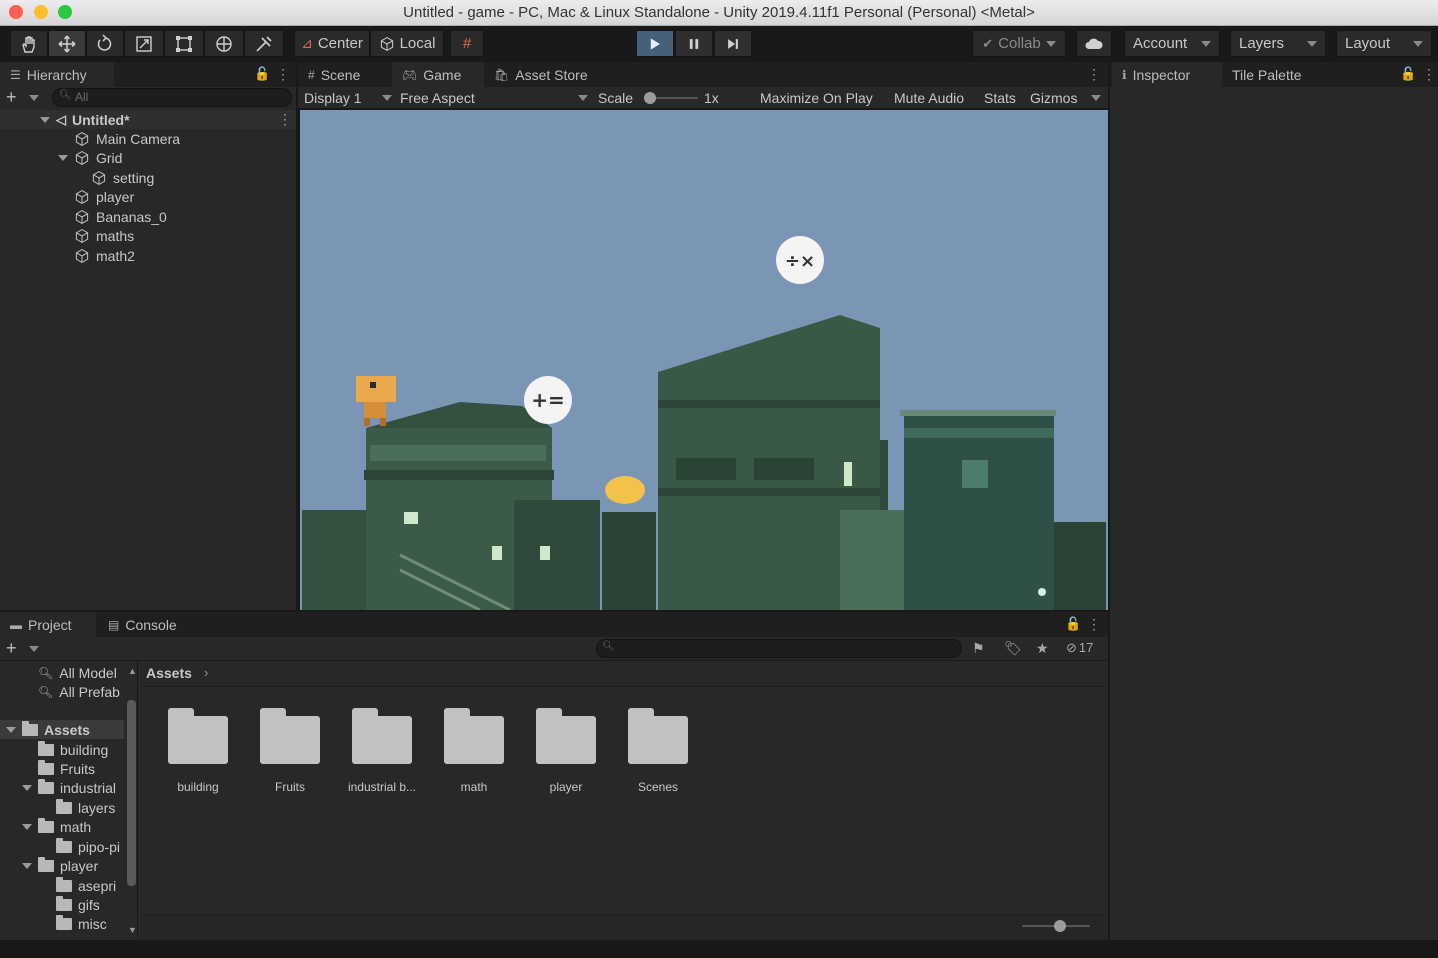 This screenshot has width=1438, height=958. Describe the element at coordinates (29, 43) in the screenshot. I see `hand-tool-button` at that location.